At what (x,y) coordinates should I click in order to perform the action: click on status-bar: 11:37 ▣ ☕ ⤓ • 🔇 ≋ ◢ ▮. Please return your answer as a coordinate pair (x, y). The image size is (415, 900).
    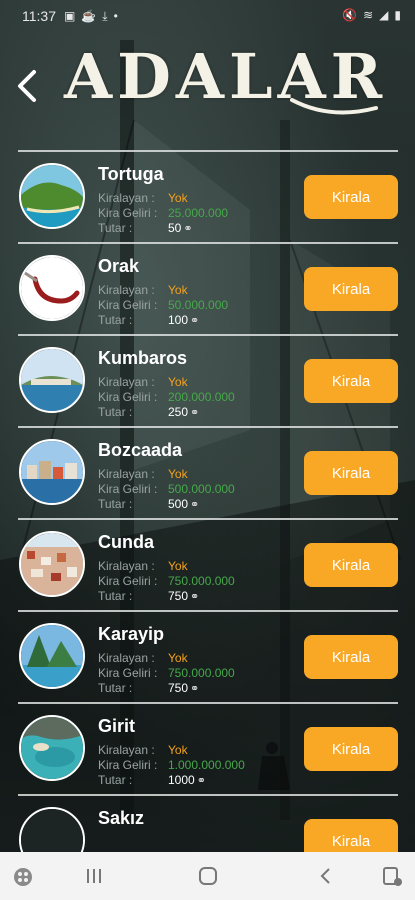
    Looking at the image, I should click on (207, 16).